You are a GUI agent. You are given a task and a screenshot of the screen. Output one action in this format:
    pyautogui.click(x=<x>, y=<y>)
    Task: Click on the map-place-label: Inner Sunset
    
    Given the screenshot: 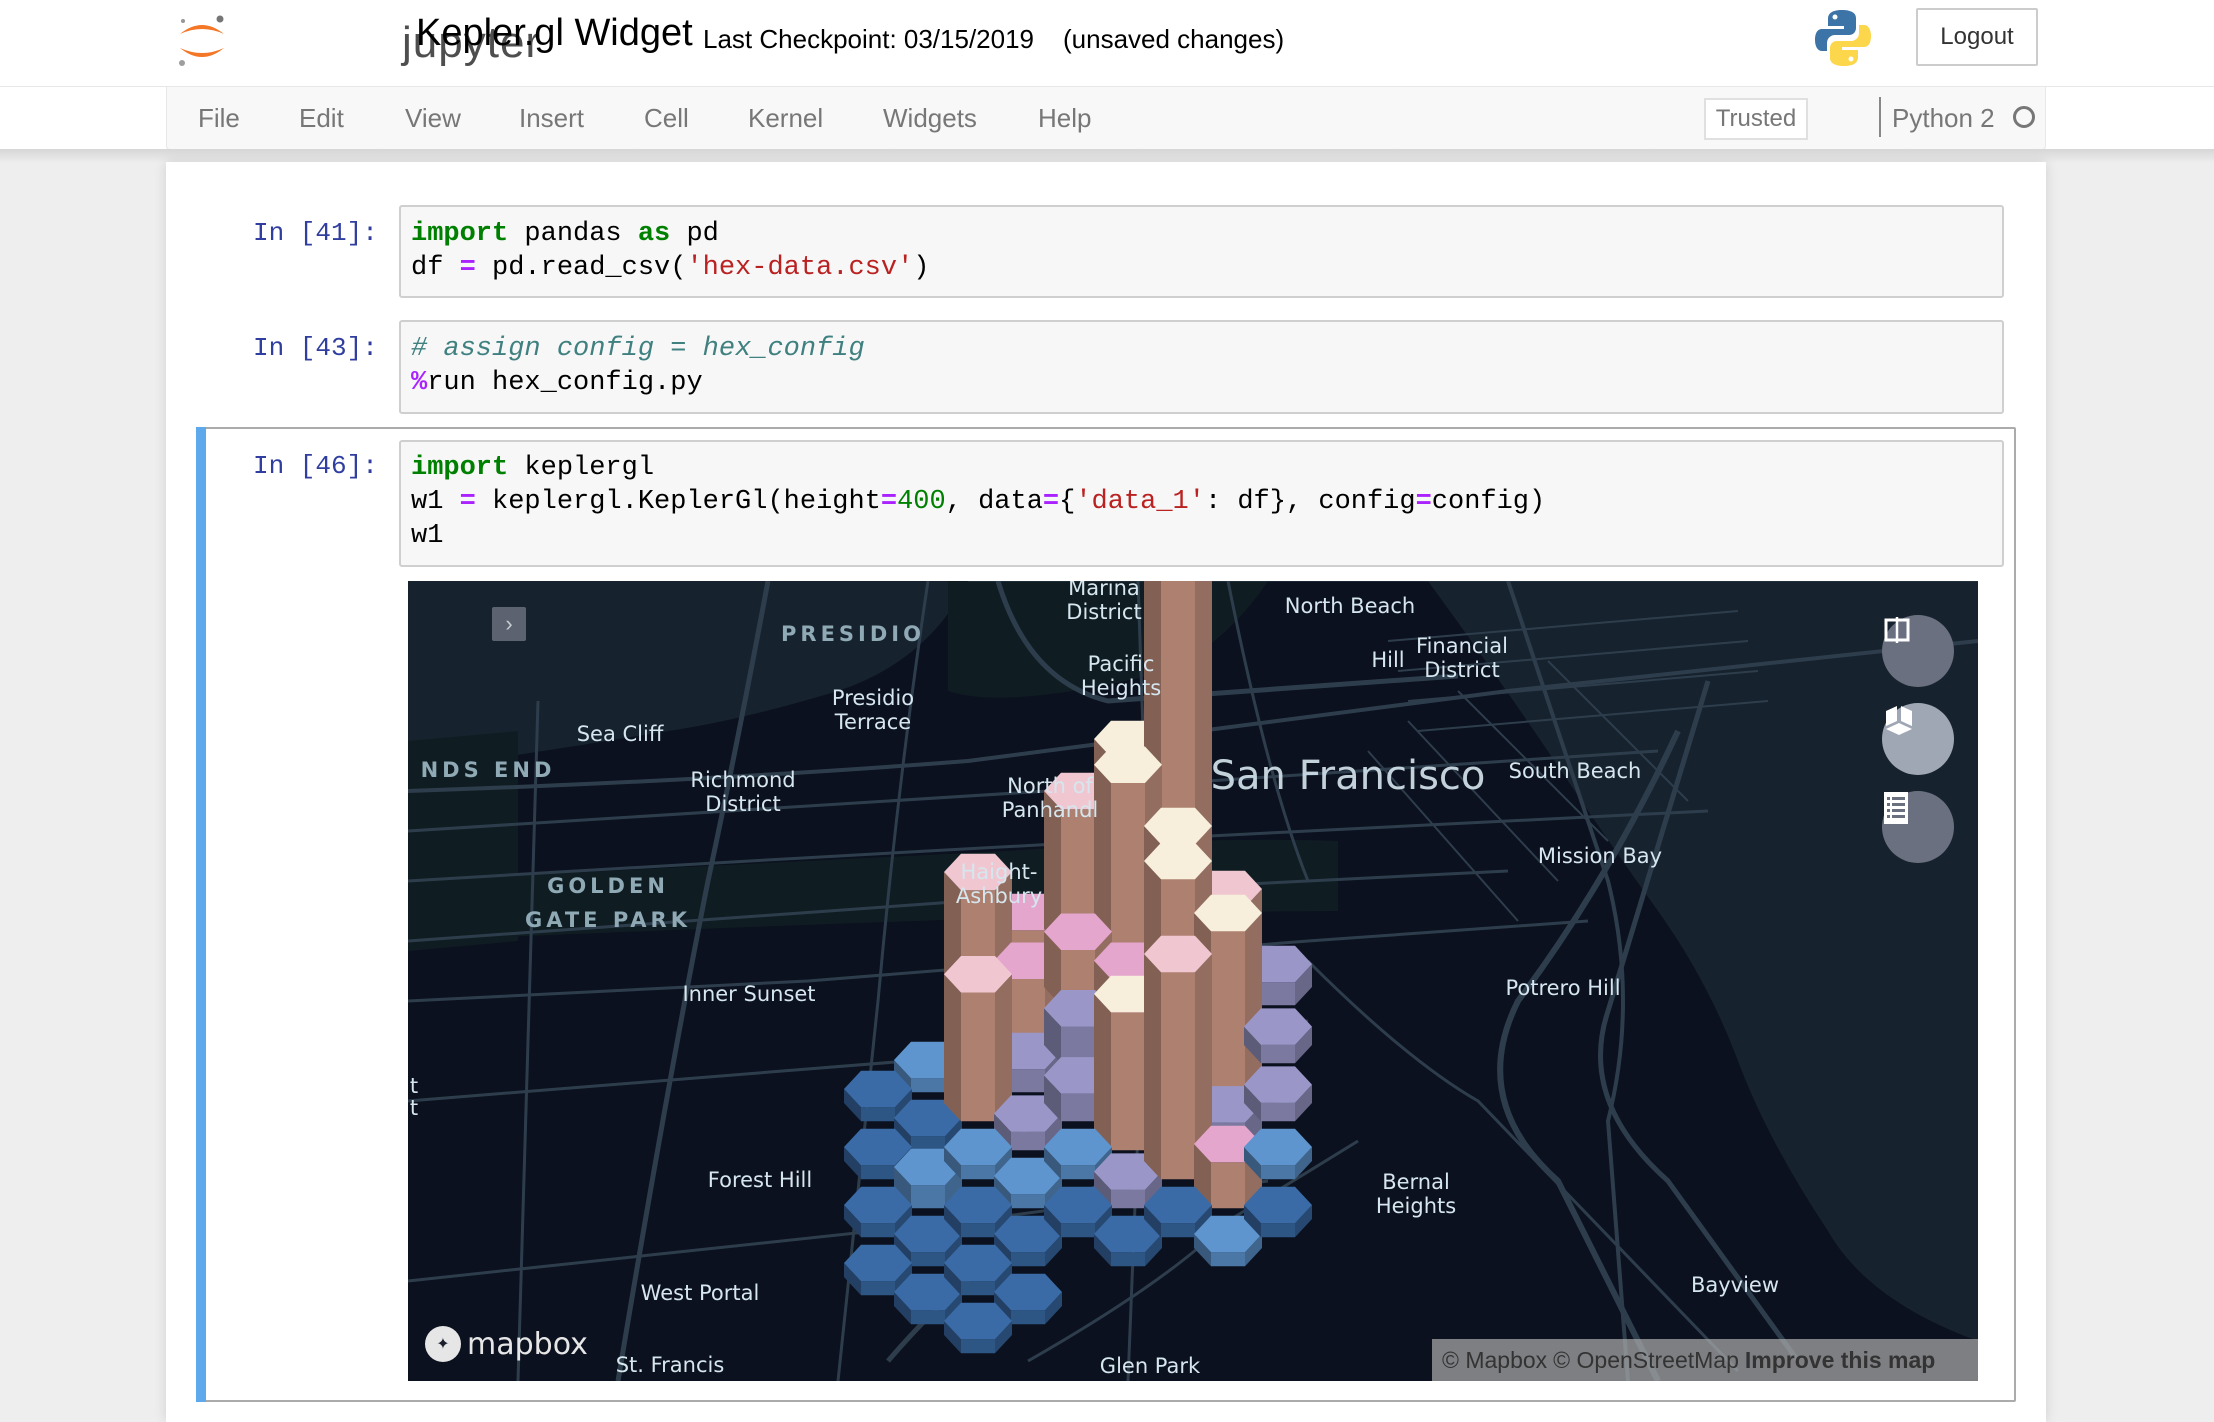 What is the action you would take?
    pyautogui.click(x=748, y=994)
    